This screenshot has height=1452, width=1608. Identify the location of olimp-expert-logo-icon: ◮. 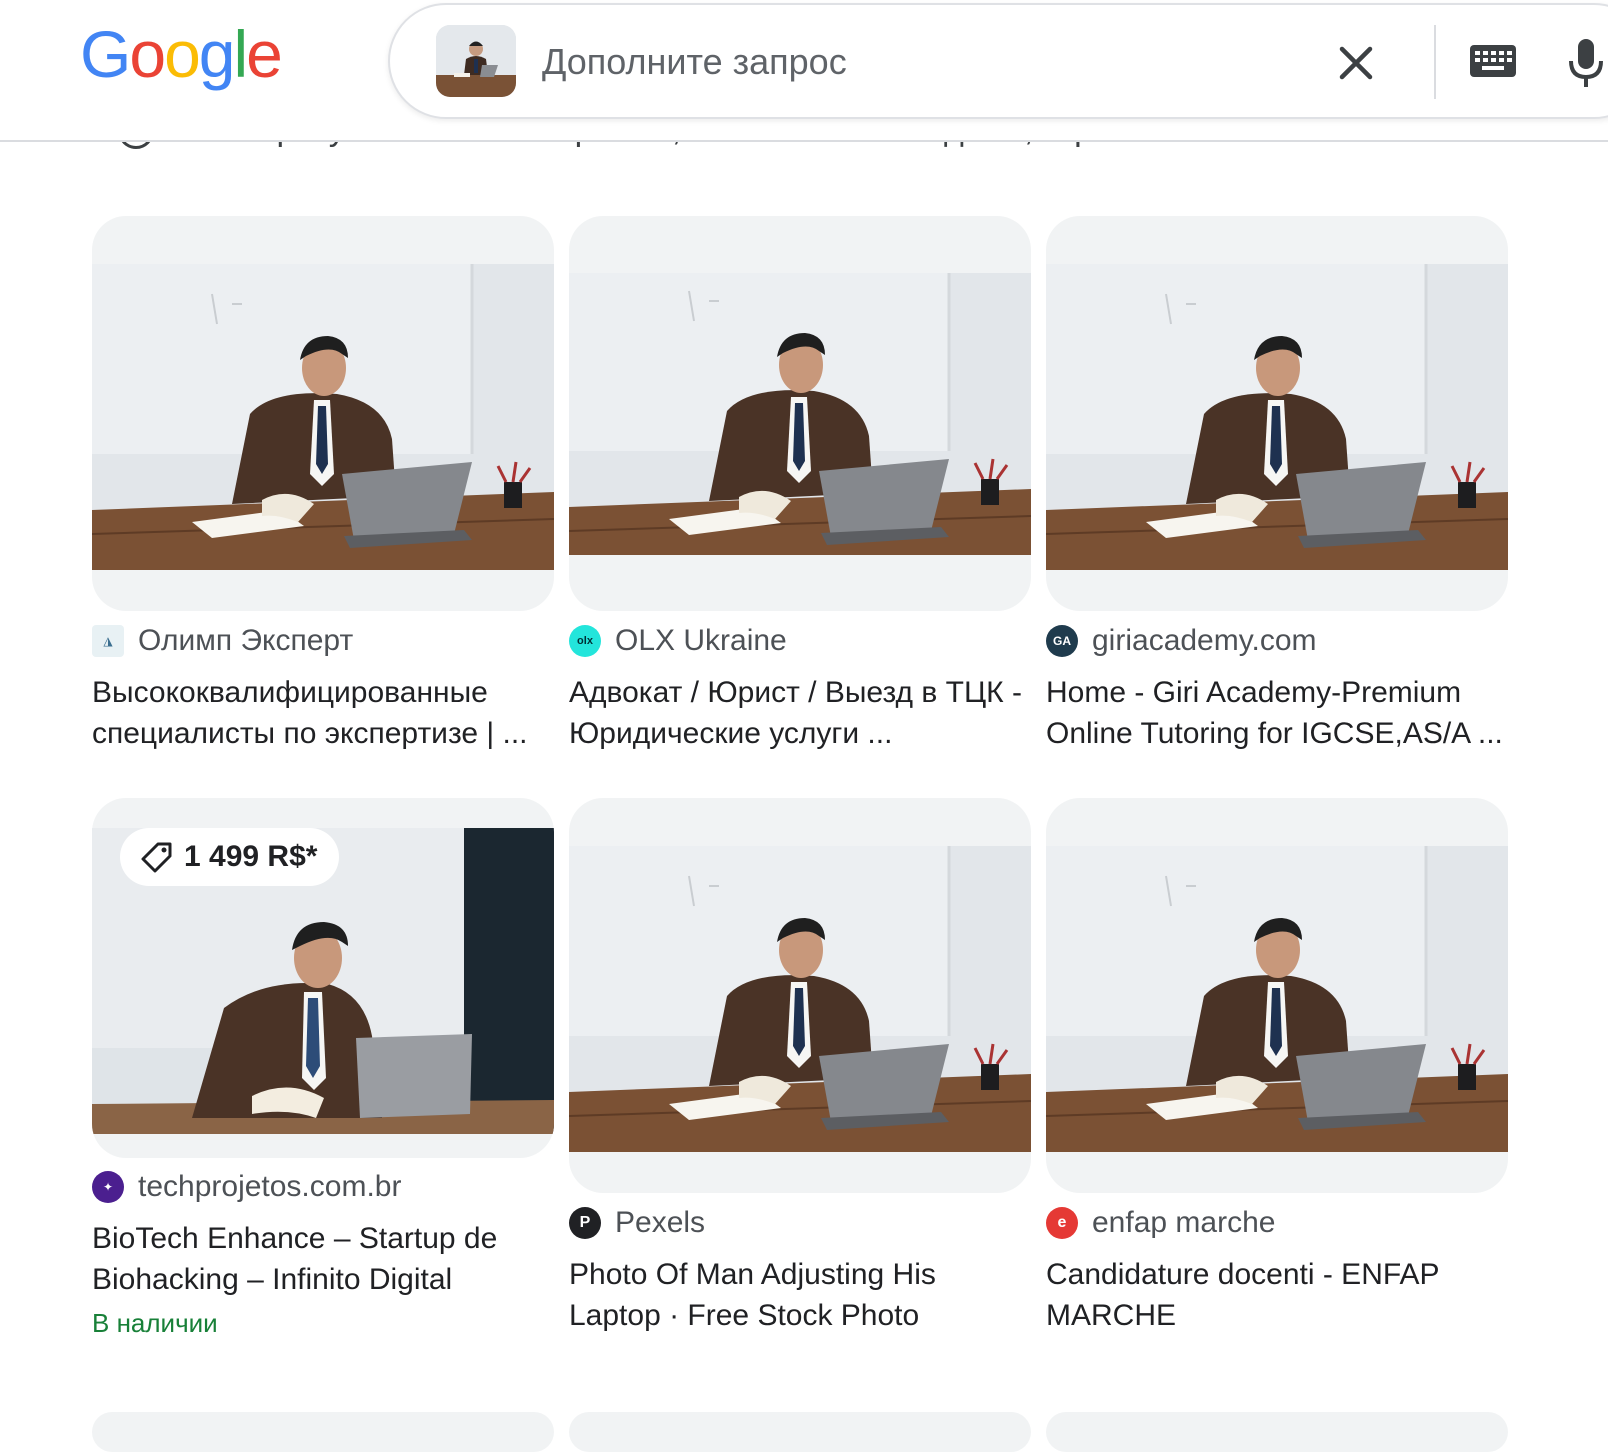
(108, 641).